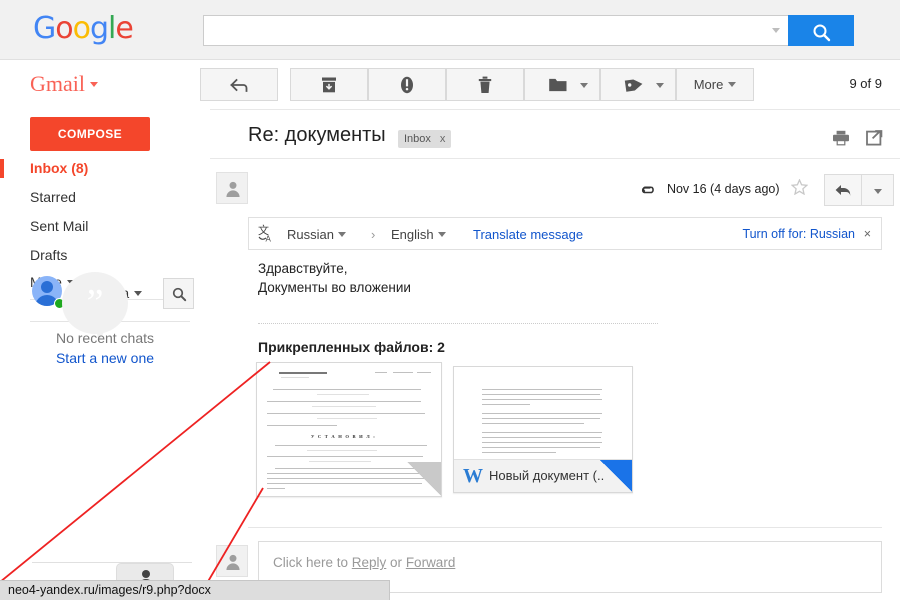  What do you see at coordinates (59, 226) in the screenshot?
I see `sidebar-item-sent-mail: Sent Mail` at bounding box center [59, 226].